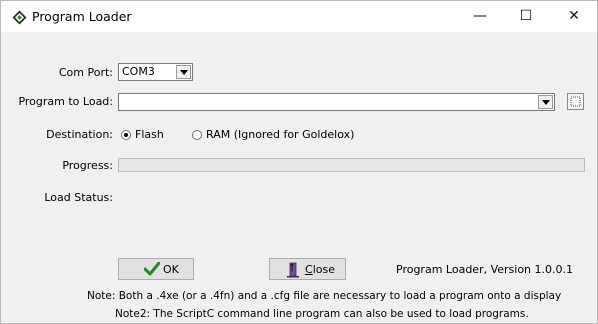  What do you see at coordinates (336, 102) in the screenshot?
I see `program-to-load-select` at bounding box center [336, 102].